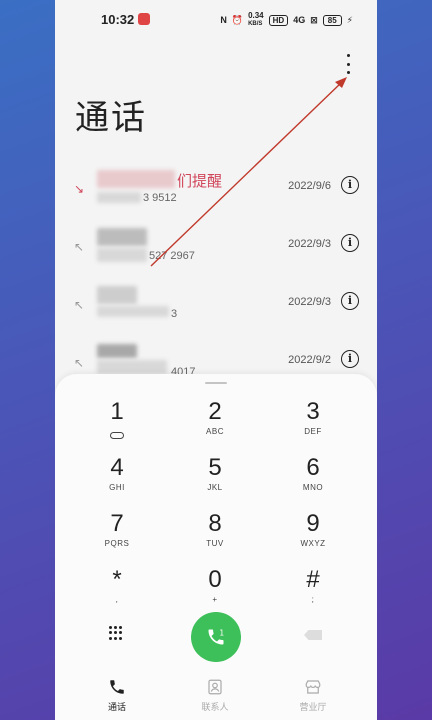 The width and height of the screenshot is (432, 720). I want to click on status-icons: N ⏰ 0.34 KB/S HD 4G ⊠ 85 ⚡, so click(286, 20).